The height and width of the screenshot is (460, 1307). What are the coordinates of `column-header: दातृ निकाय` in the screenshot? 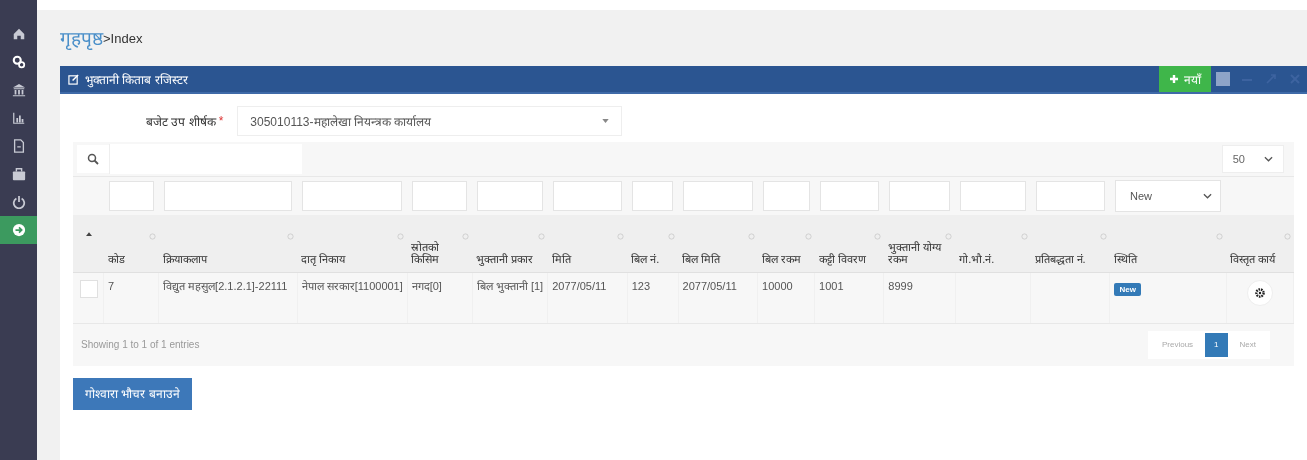 It's located at (323, 259).